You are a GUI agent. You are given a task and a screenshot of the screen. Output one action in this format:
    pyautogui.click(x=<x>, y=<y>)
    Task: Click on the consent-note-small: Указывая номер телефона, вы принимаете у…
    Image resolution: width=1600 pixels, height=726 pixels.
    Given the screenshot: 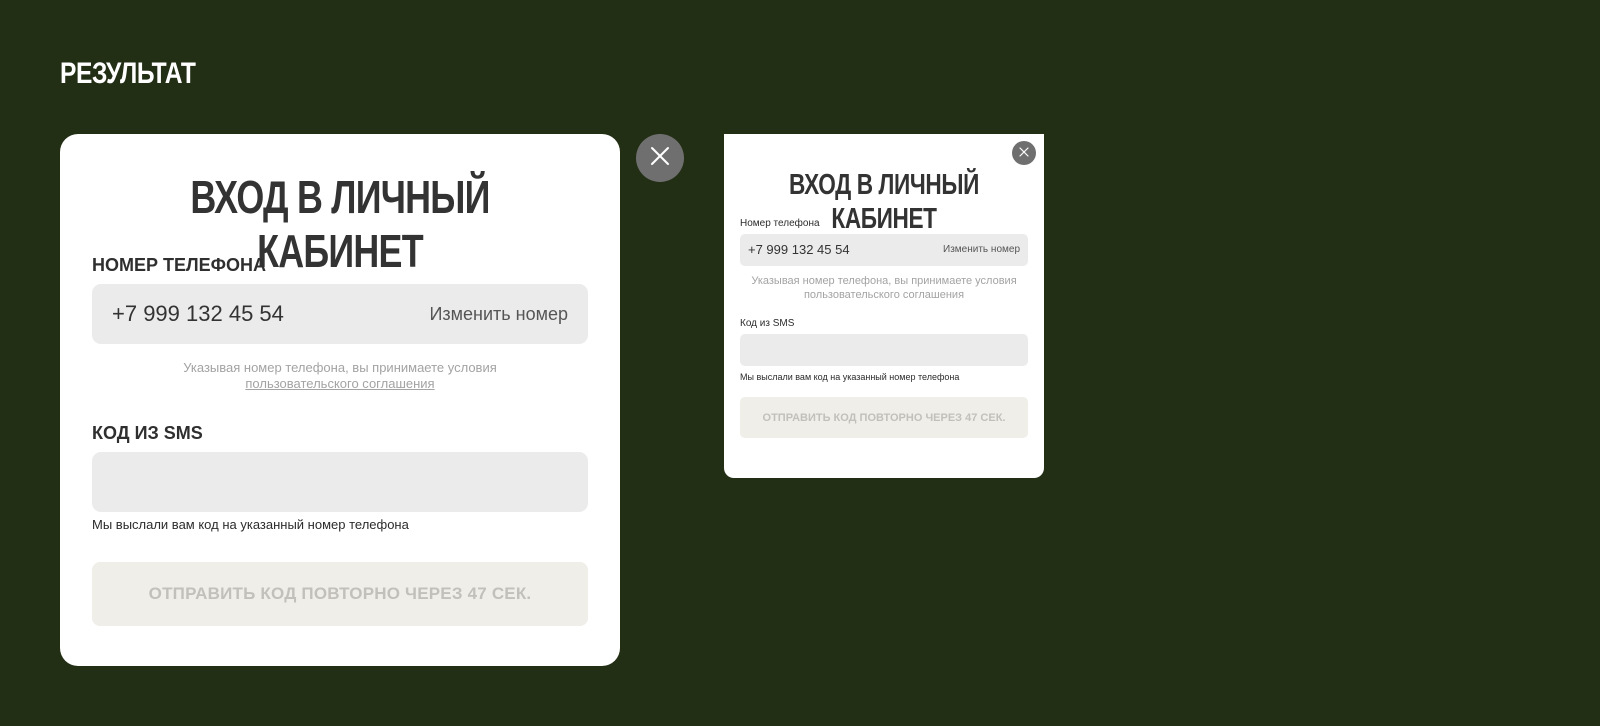 What is the action you would take?
    pyautogui.click(x=884, y=288)
    